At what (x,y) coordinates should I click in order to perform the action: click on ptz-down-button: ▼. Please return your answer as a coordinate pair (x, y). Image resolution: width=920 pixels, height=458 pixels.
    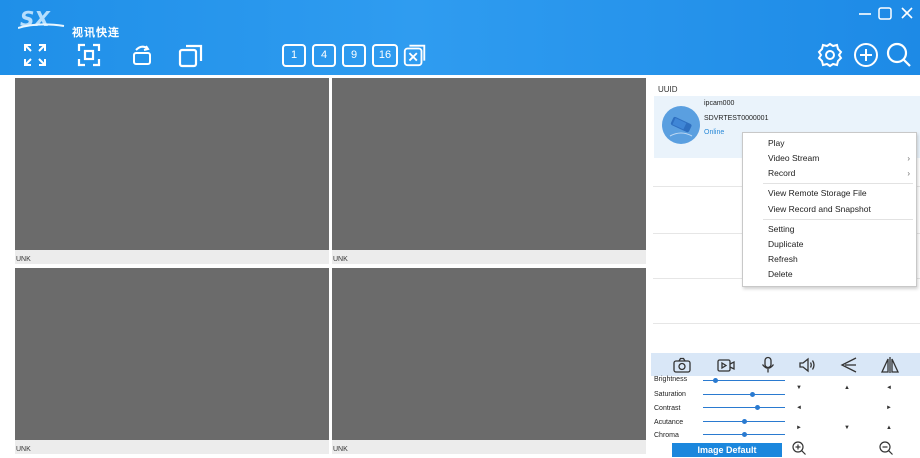
    Looking at the image, I should click on (847, 428).